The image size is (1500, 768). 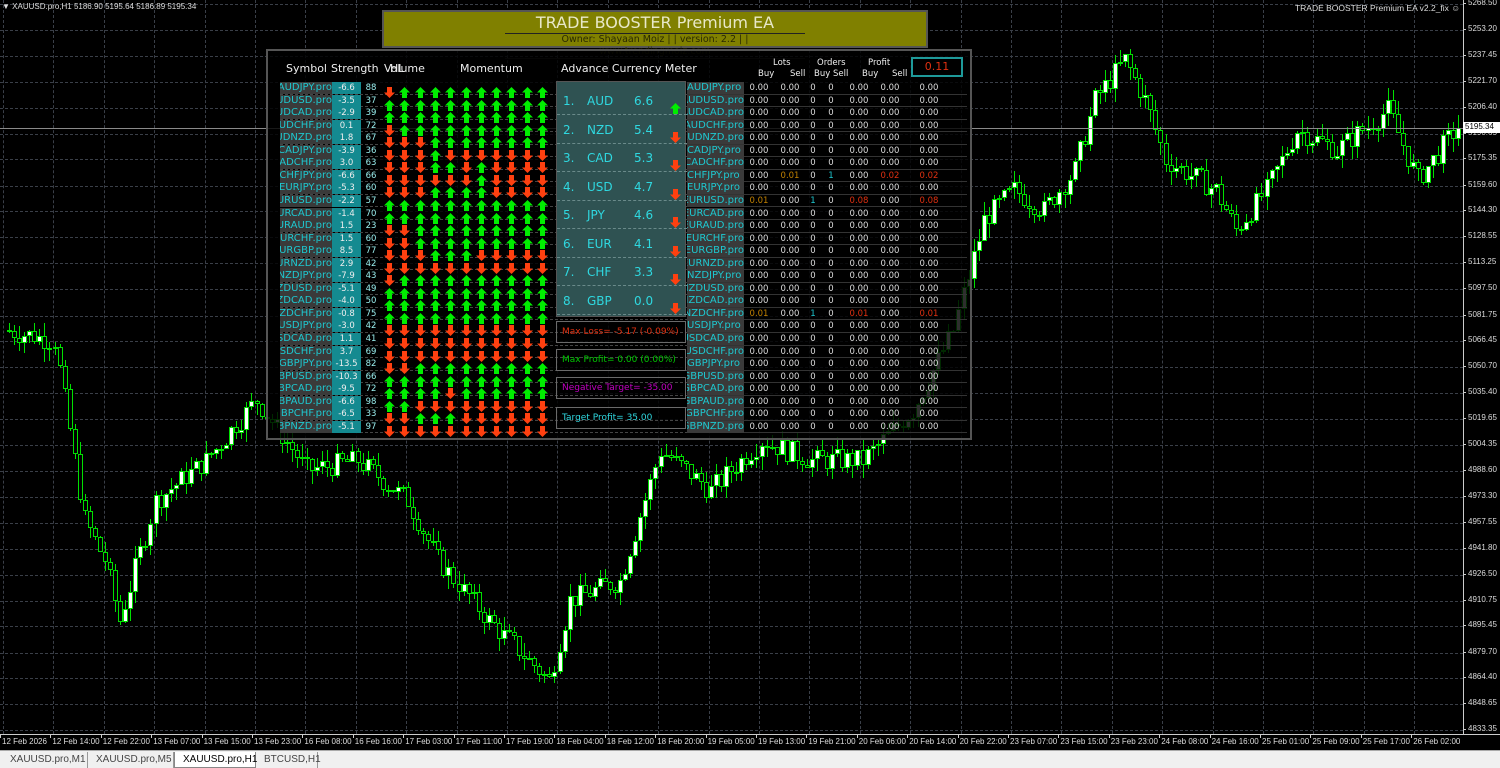 What do you see at coordinates (715, 188) in the screenshot?
I see `trade-symbol-cell: EURJPY.pro` at bounding box center [715, 188].